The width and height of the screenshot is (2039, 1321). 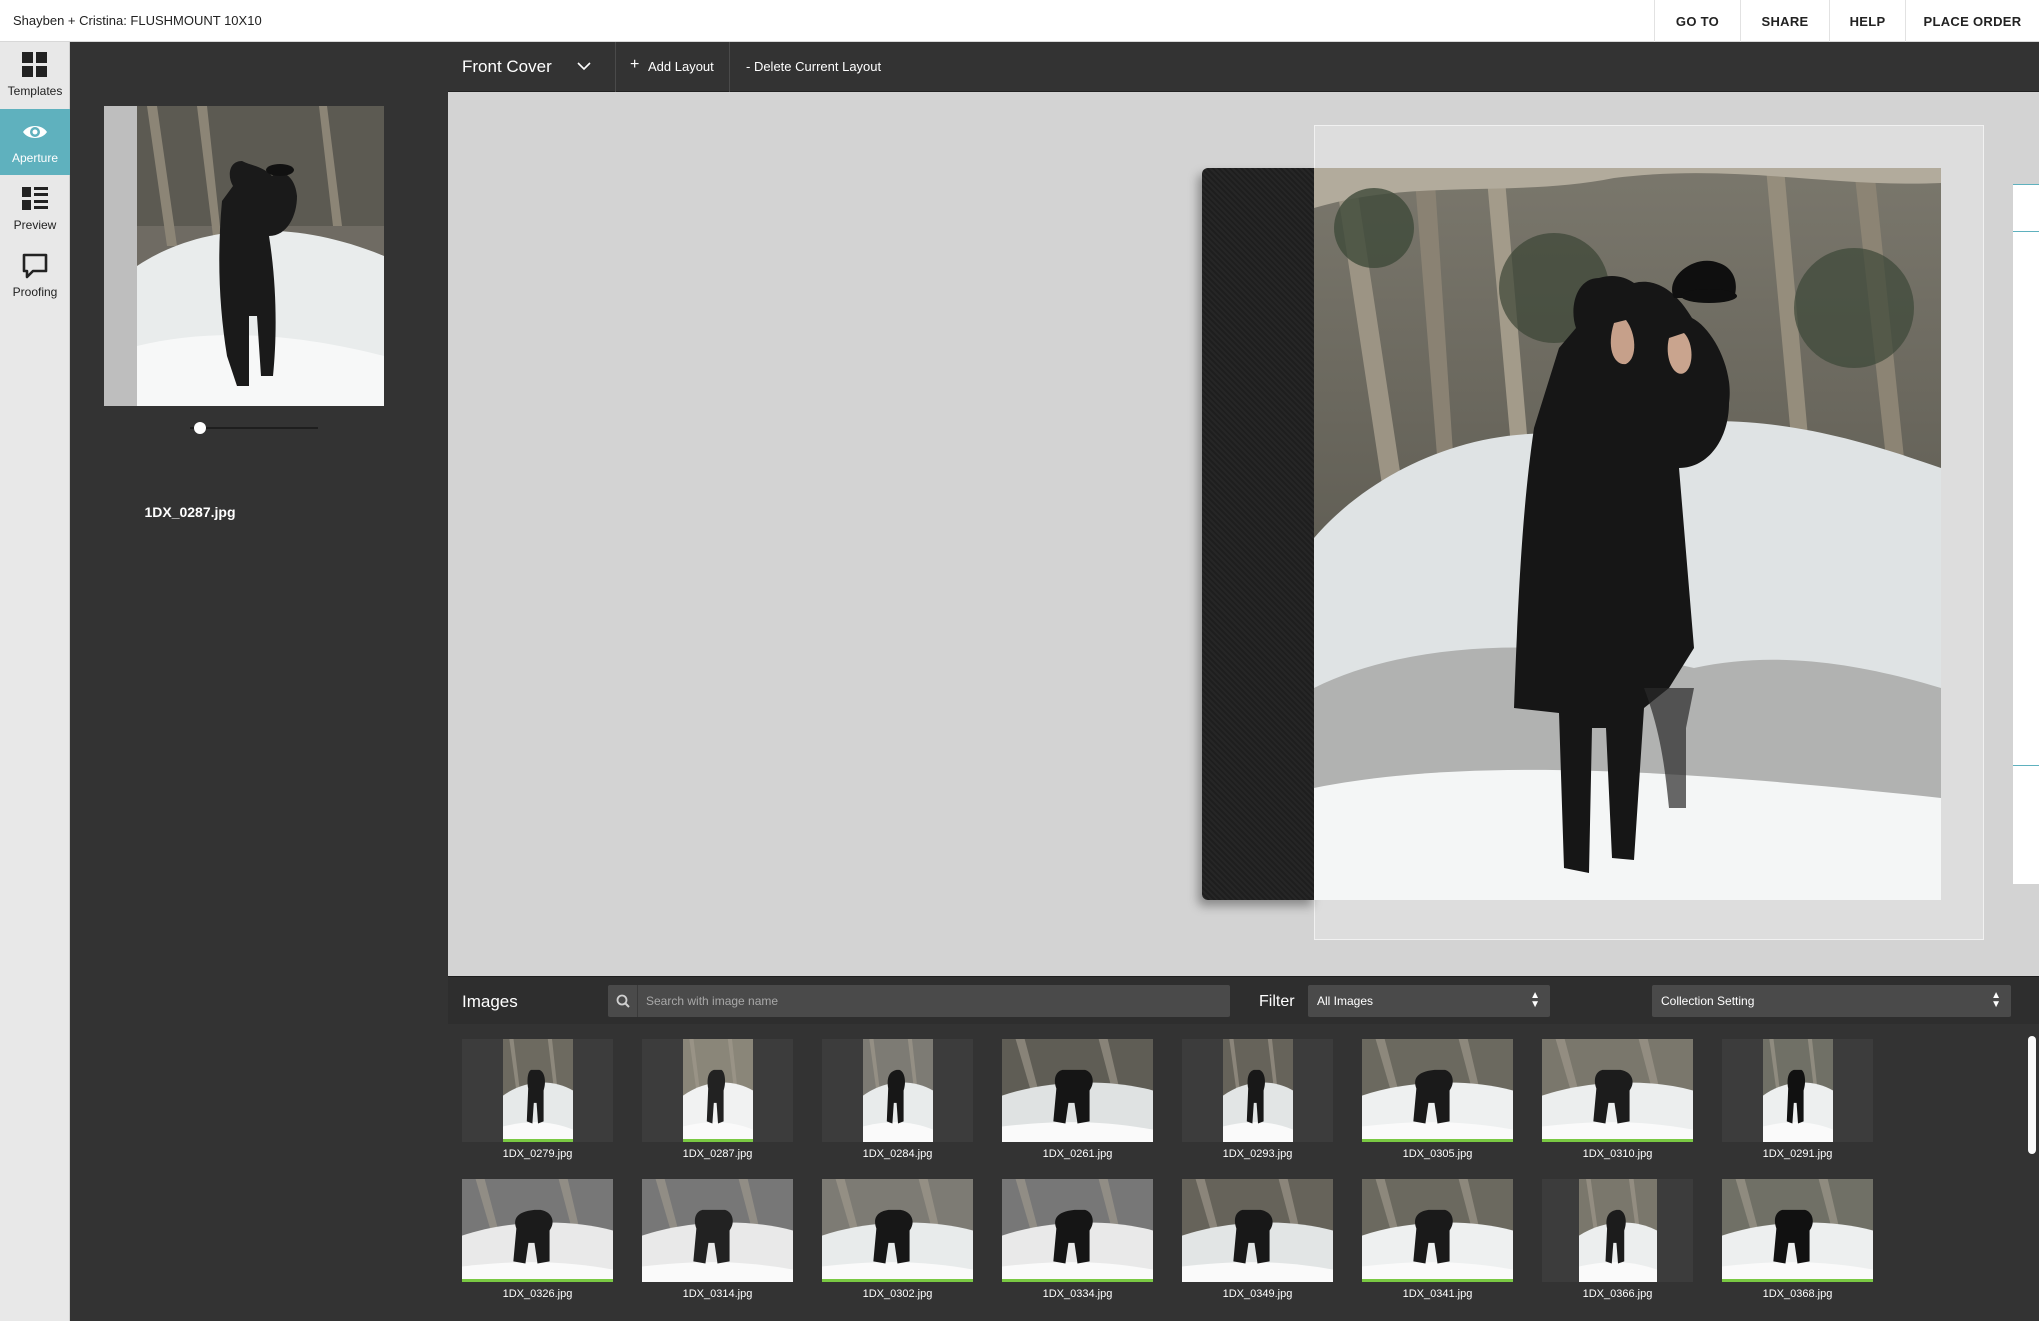 I want to click on image-thumbnail-name: 1DX_0287.jpg, so click(x=717, y=1154).